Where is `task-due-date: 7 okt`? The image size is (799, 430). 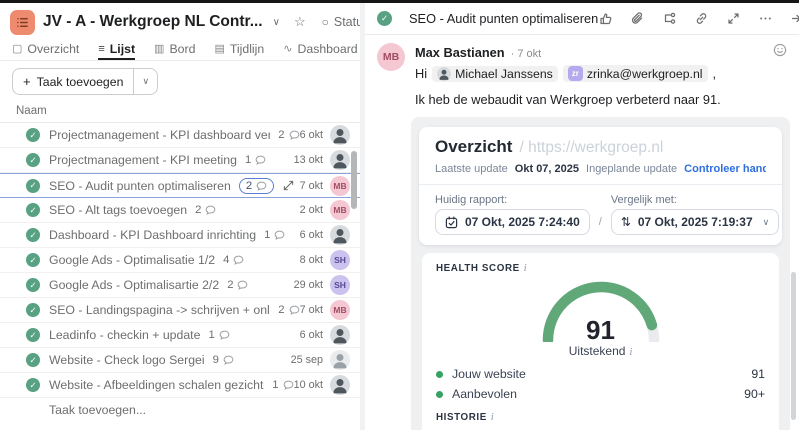
task-due-date: 7 okt is located at coordinates (311, 185).